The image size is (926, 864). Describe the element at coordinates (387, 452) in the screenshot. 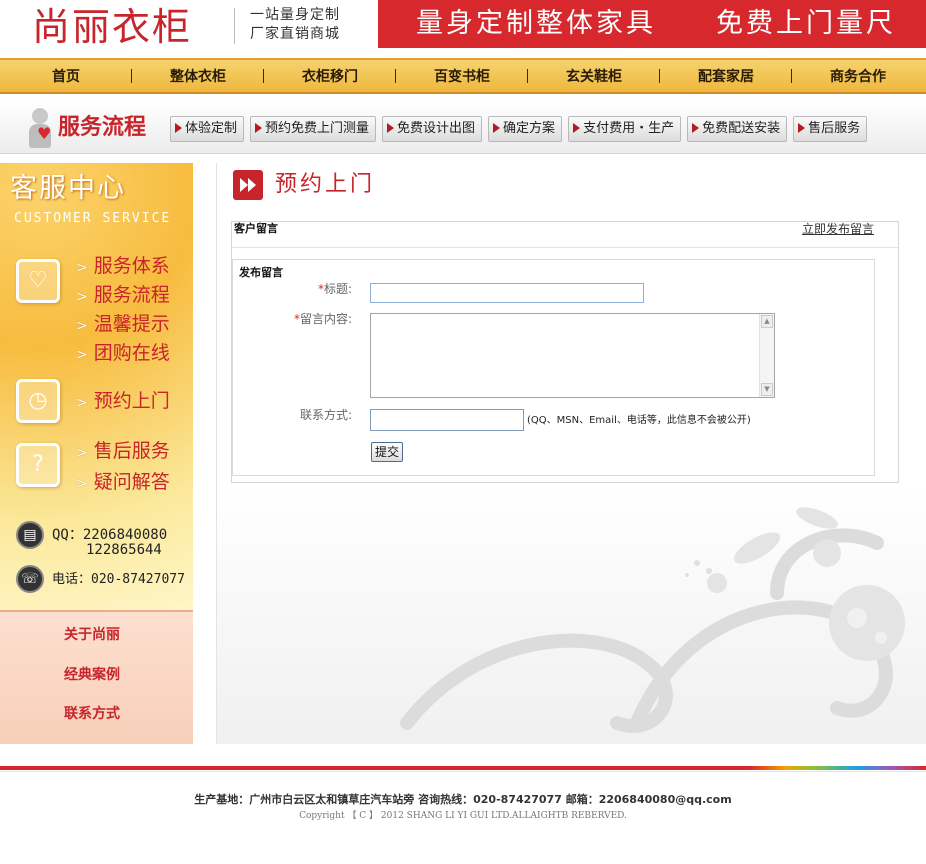

I see `submit-button: 提交` at that location.